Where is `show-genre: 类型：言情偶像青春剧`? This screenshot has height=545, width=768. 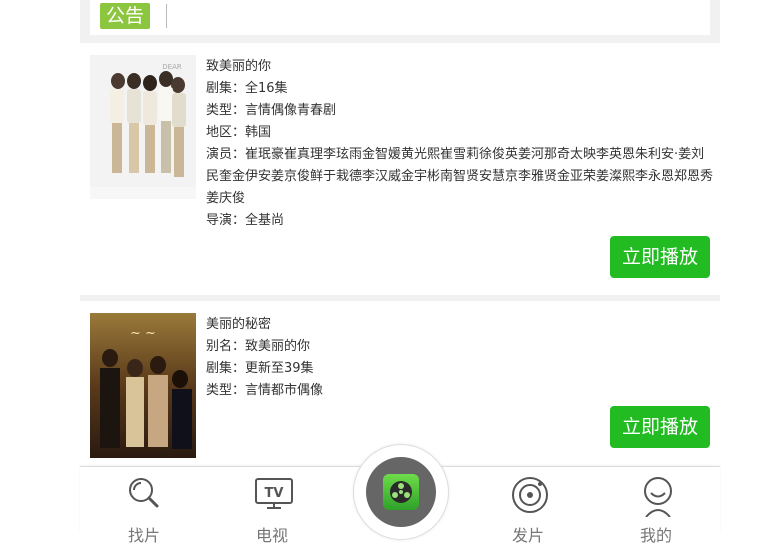 show-genre: 类型：言情偶像青春剧 is located at coordinates (271, 110).